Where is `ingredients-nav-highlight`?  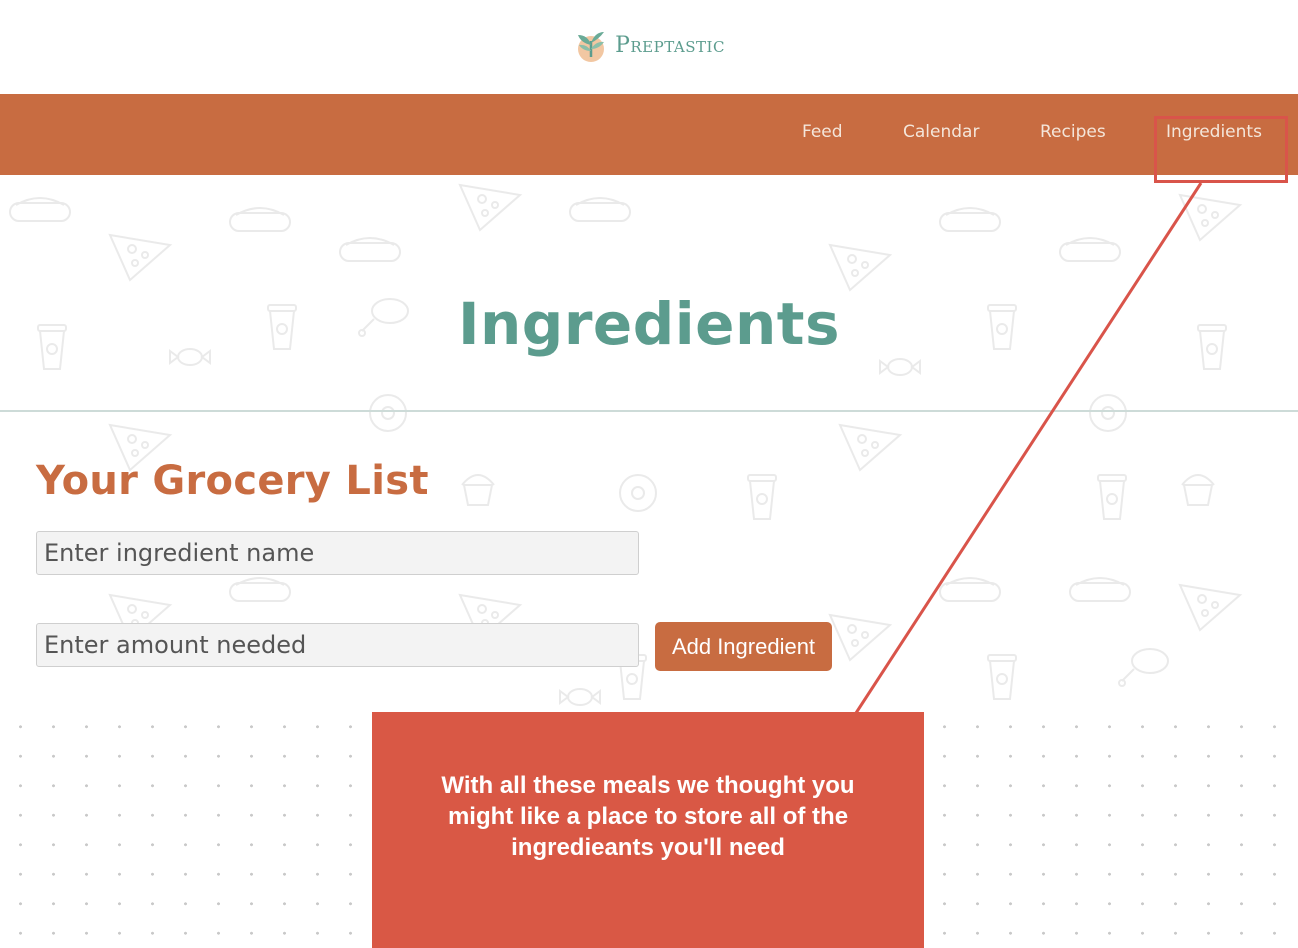 ingredients-nav-highlight is located at coordinates (1221, 149).